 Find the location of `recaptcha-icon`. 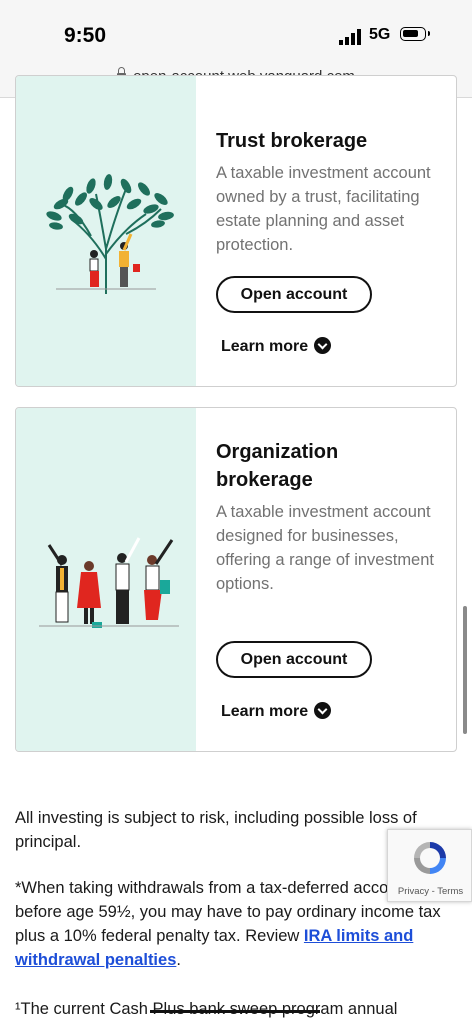

recaptcha-icon is located at coordinates (430, 858).